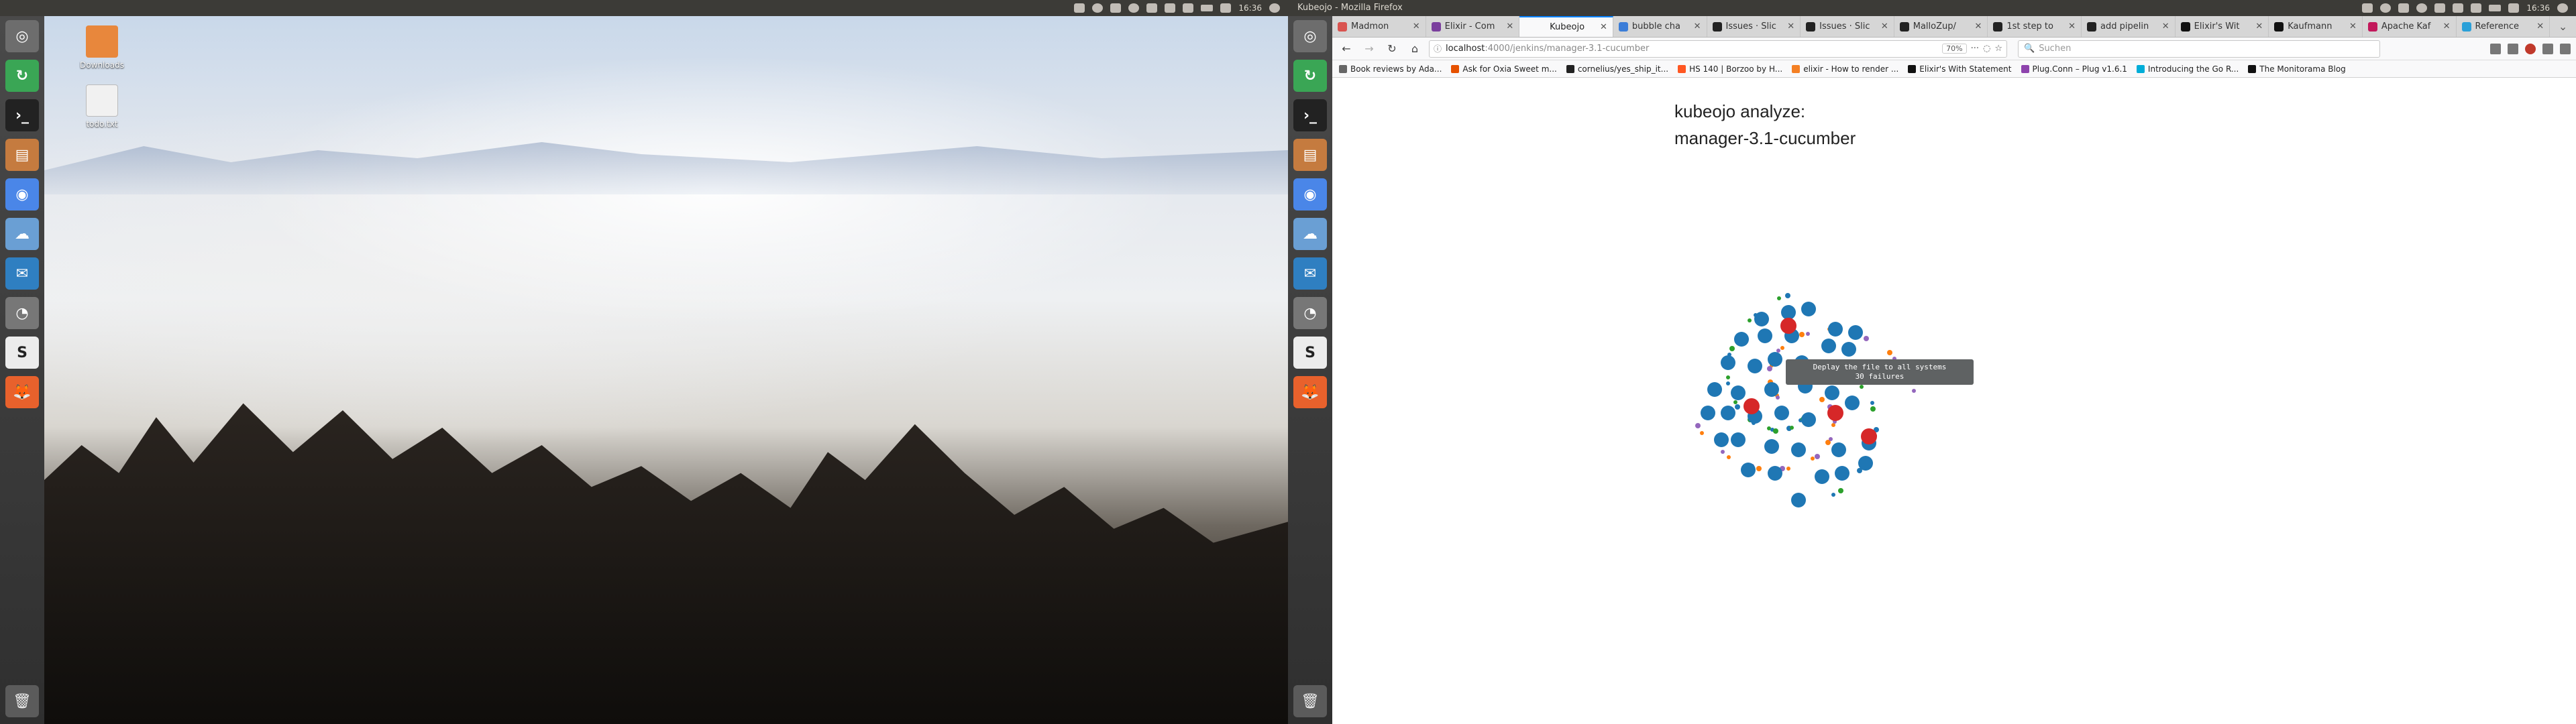 This screenshot has width=2576, height=724. Describe the element at coordinates (2055, 49) in the screenshot. I see `search-input: Suchen` at that location.